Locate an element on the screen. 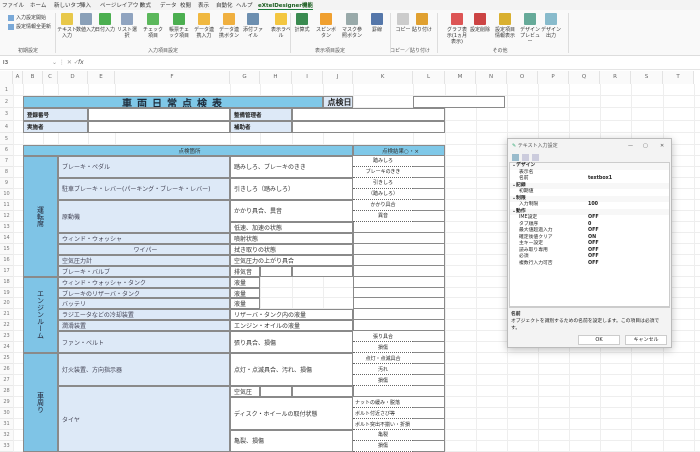  check-content-cell: 亀裂、損傷 is located at coordinates (291, 441).